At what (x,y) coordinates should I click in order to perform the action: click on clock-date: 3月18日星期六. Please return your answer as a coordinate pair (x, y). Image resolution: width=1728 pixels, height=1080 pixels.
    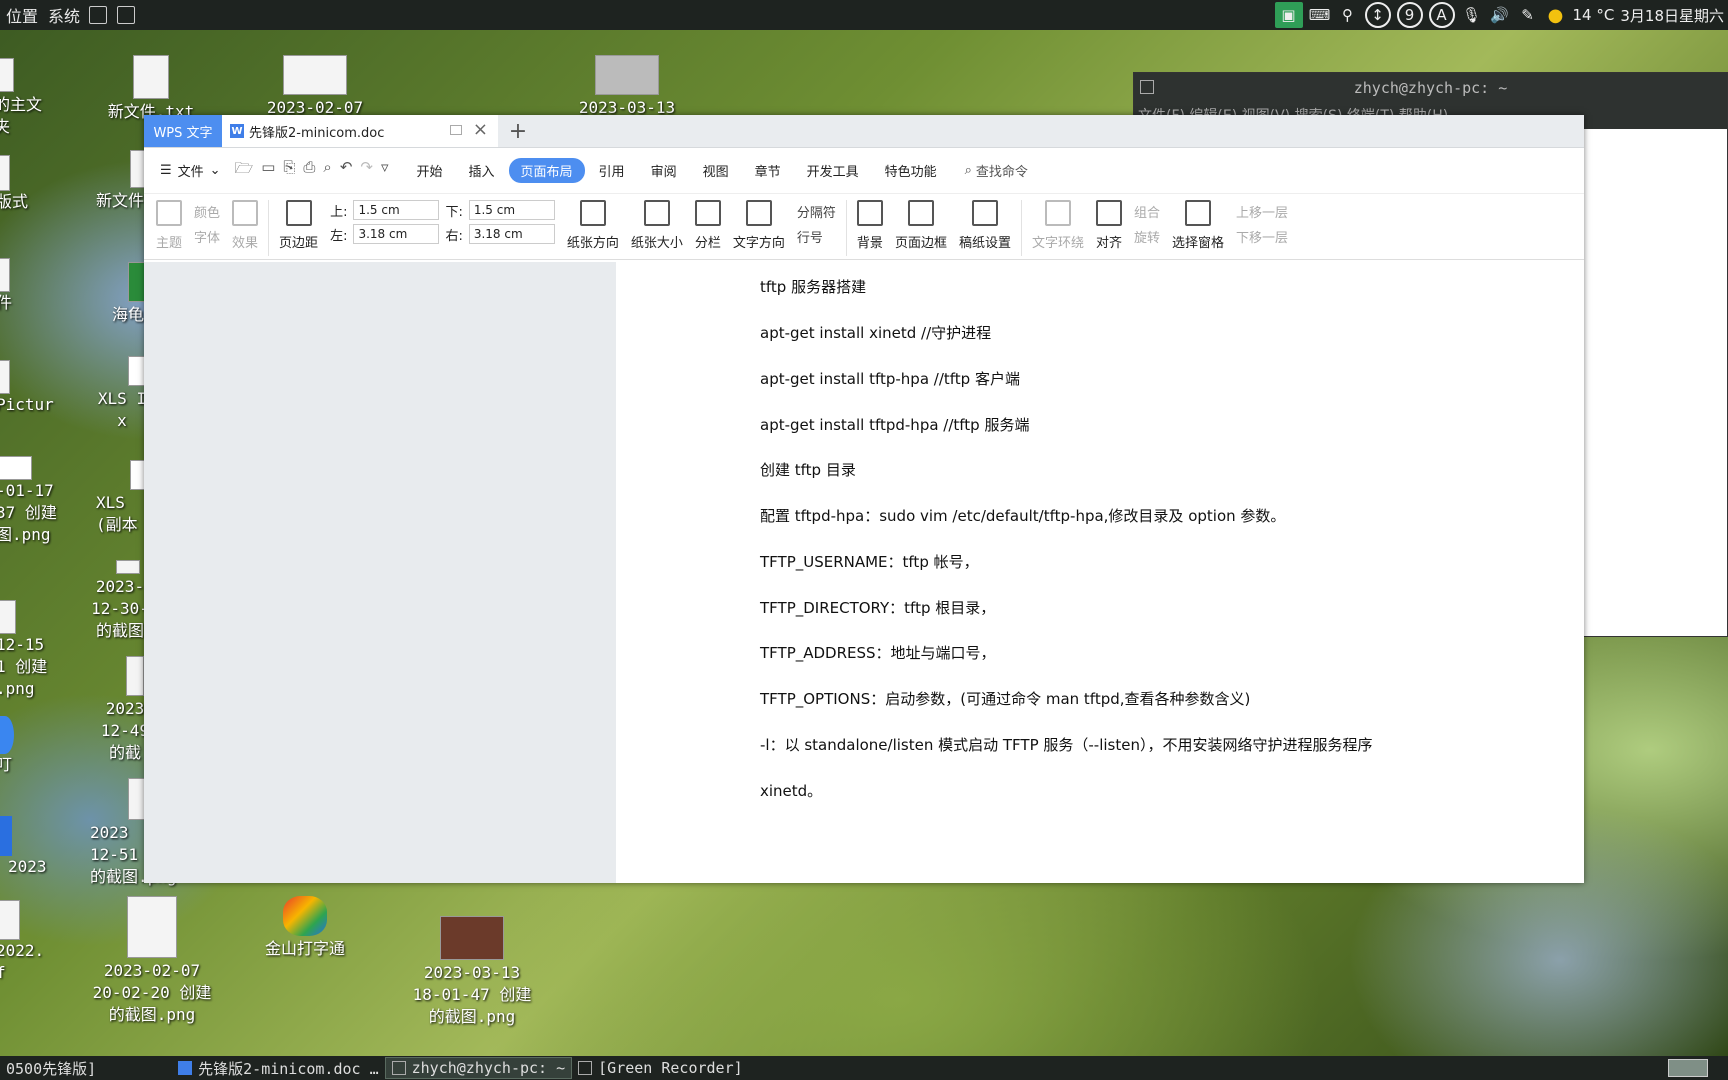
    Looking at the image, I should click on (1672, 15).